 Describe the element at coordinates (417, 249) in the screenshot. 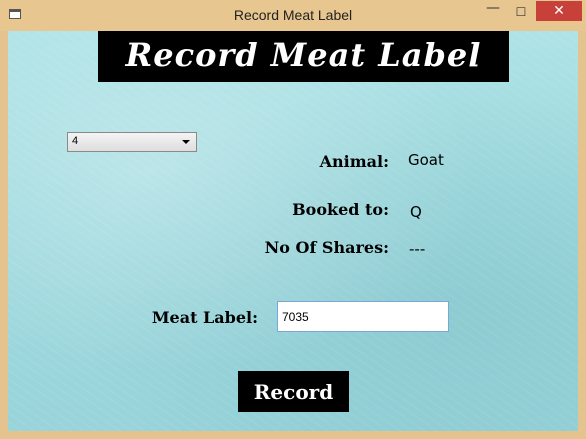

I see `no-of-shares-value: ---` at that location.